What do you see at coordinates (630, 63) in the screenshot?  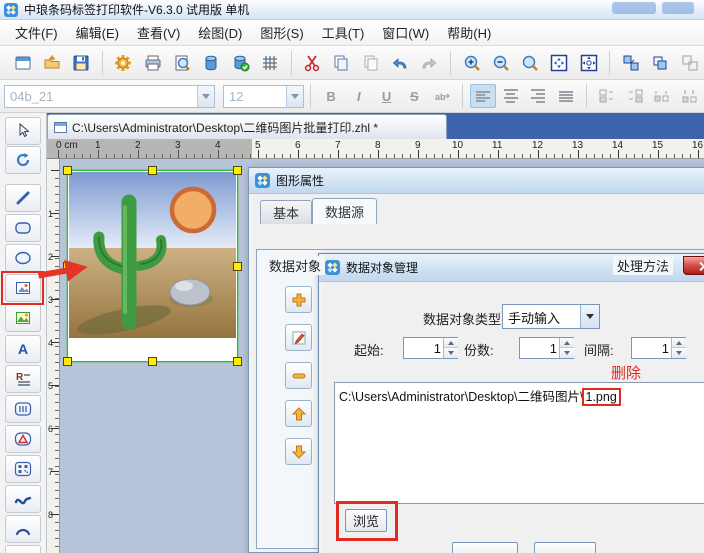 I see `group-button` at bounding box center [630, 63].